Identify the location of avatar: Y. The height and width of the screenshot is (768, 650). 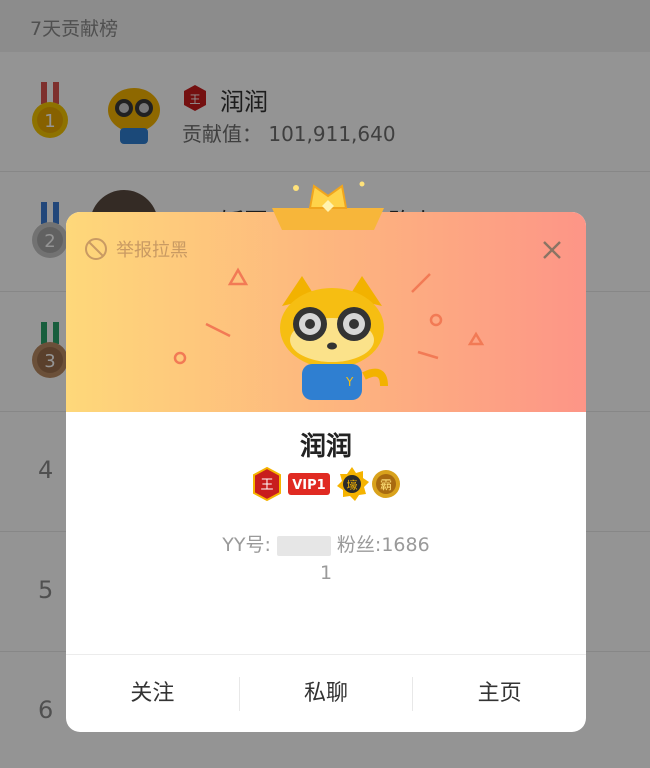
(334, 338).